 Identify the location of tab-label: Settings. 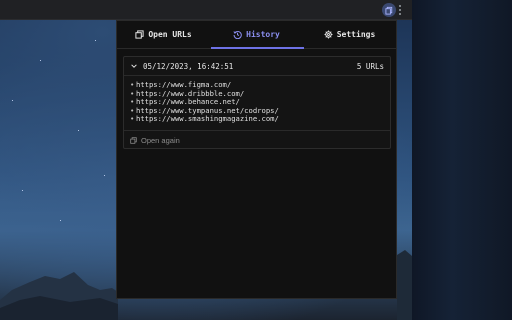
(356, 34).